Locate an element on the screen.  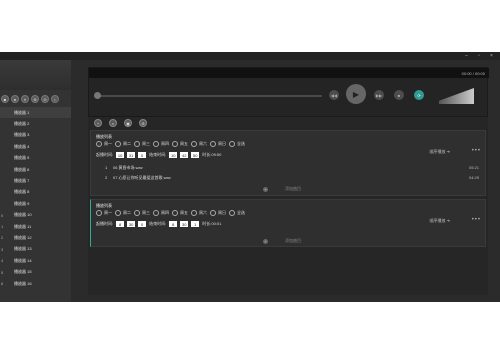
player-list-item: 播放器 8 is located at coordinates (35, 192).